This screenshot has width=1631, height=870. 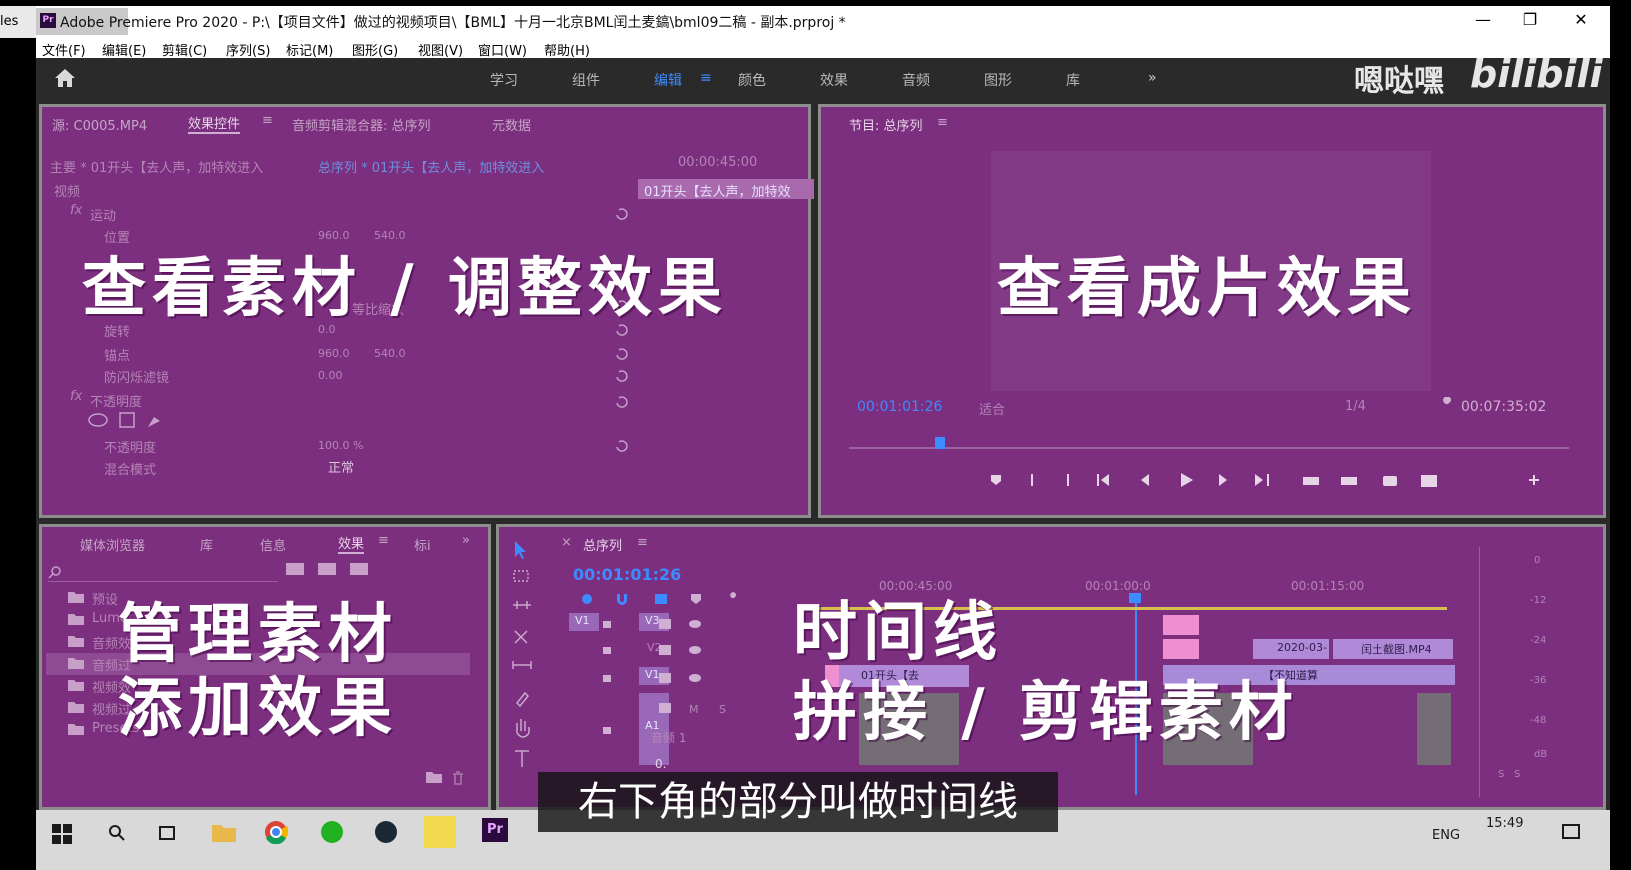 I want to click on chrome-icon, so click(x=276, y=832).